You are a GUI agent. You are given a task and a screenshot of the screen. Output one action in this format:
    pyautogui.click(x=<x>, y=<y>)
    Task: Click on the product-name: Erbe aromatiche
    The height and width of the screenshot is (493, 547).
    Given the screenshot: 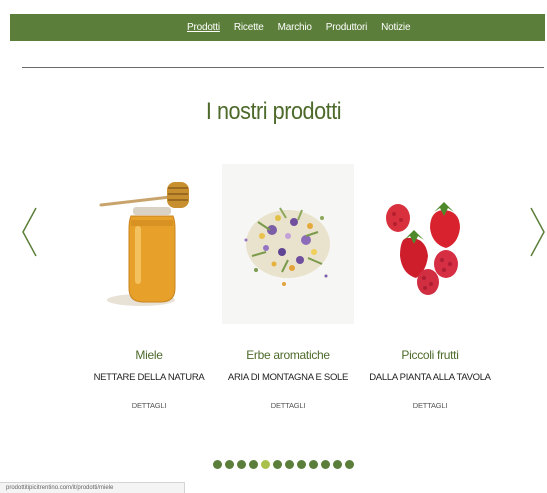 What is the action you would take?
    pyautogui.click(x=288, y=355)
    